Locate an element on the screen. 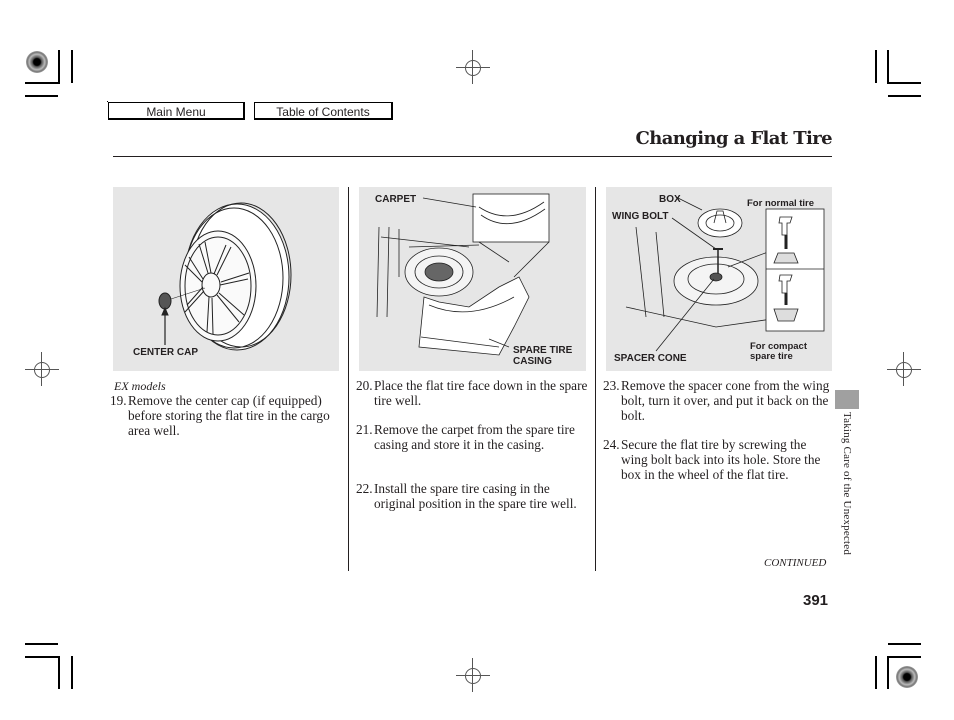 The image size is (954, 720). step-number: 20. is located at coordinates (364, 385).